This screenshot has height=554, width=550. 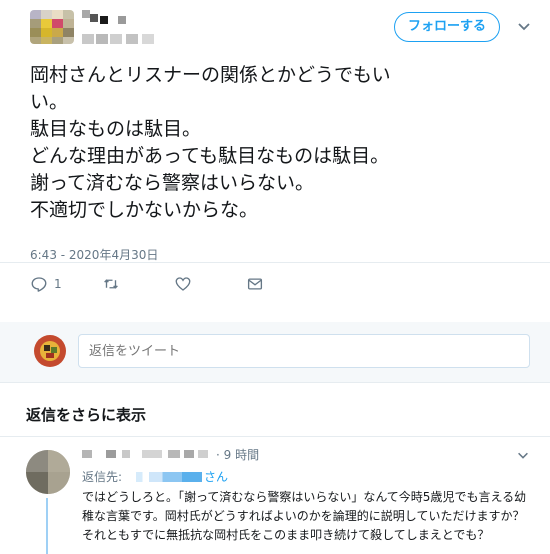 What do you see at coordinates (147, 454) in the screenshot?
I see `replier-name-redacted` at bounding box center [147, 454].